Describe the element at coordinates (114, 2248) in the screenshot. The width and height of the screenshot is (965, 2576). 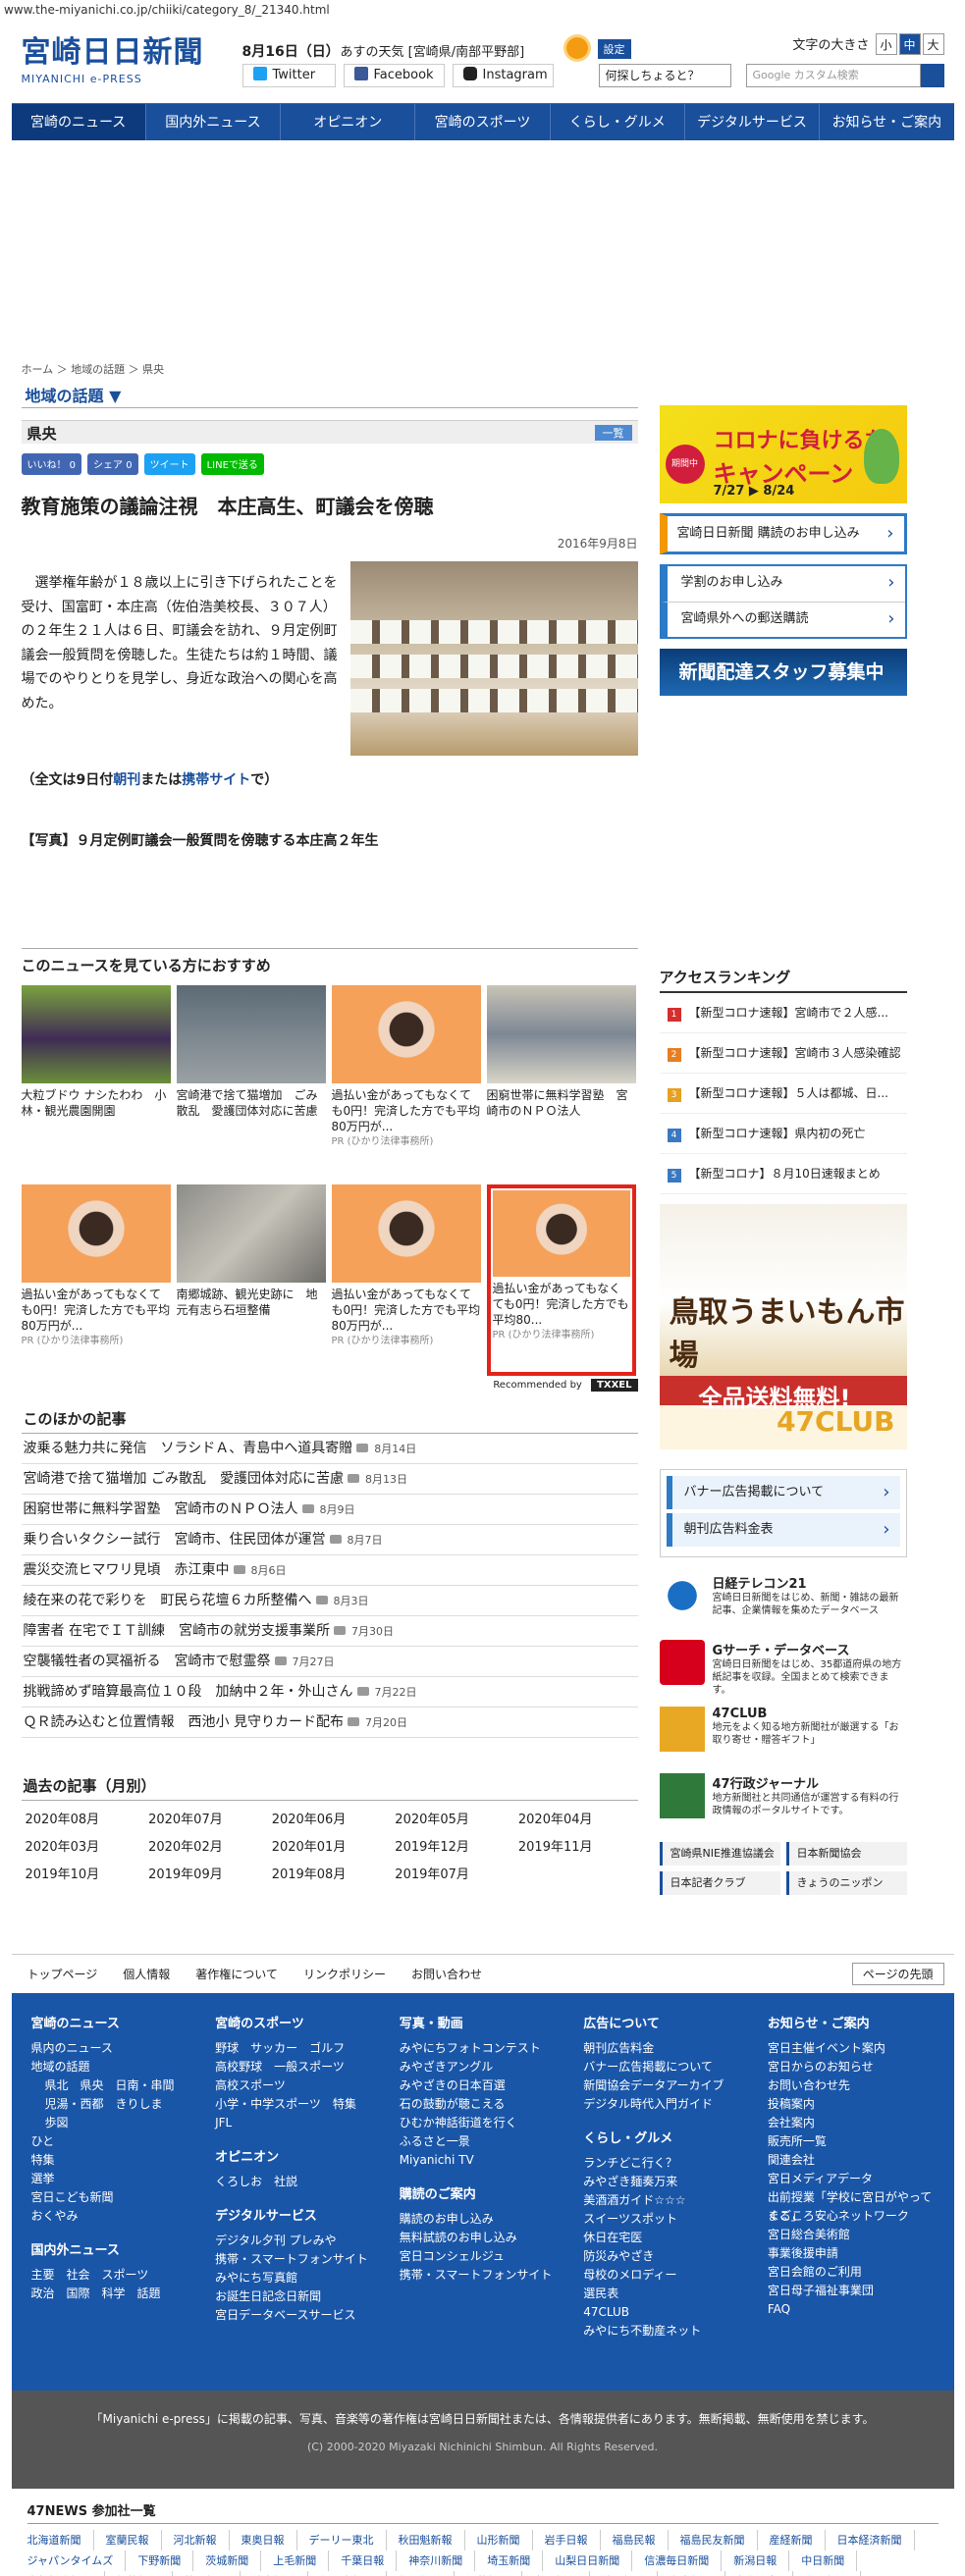
I see `sitemap-heading: 国内外ニュース` at that location.